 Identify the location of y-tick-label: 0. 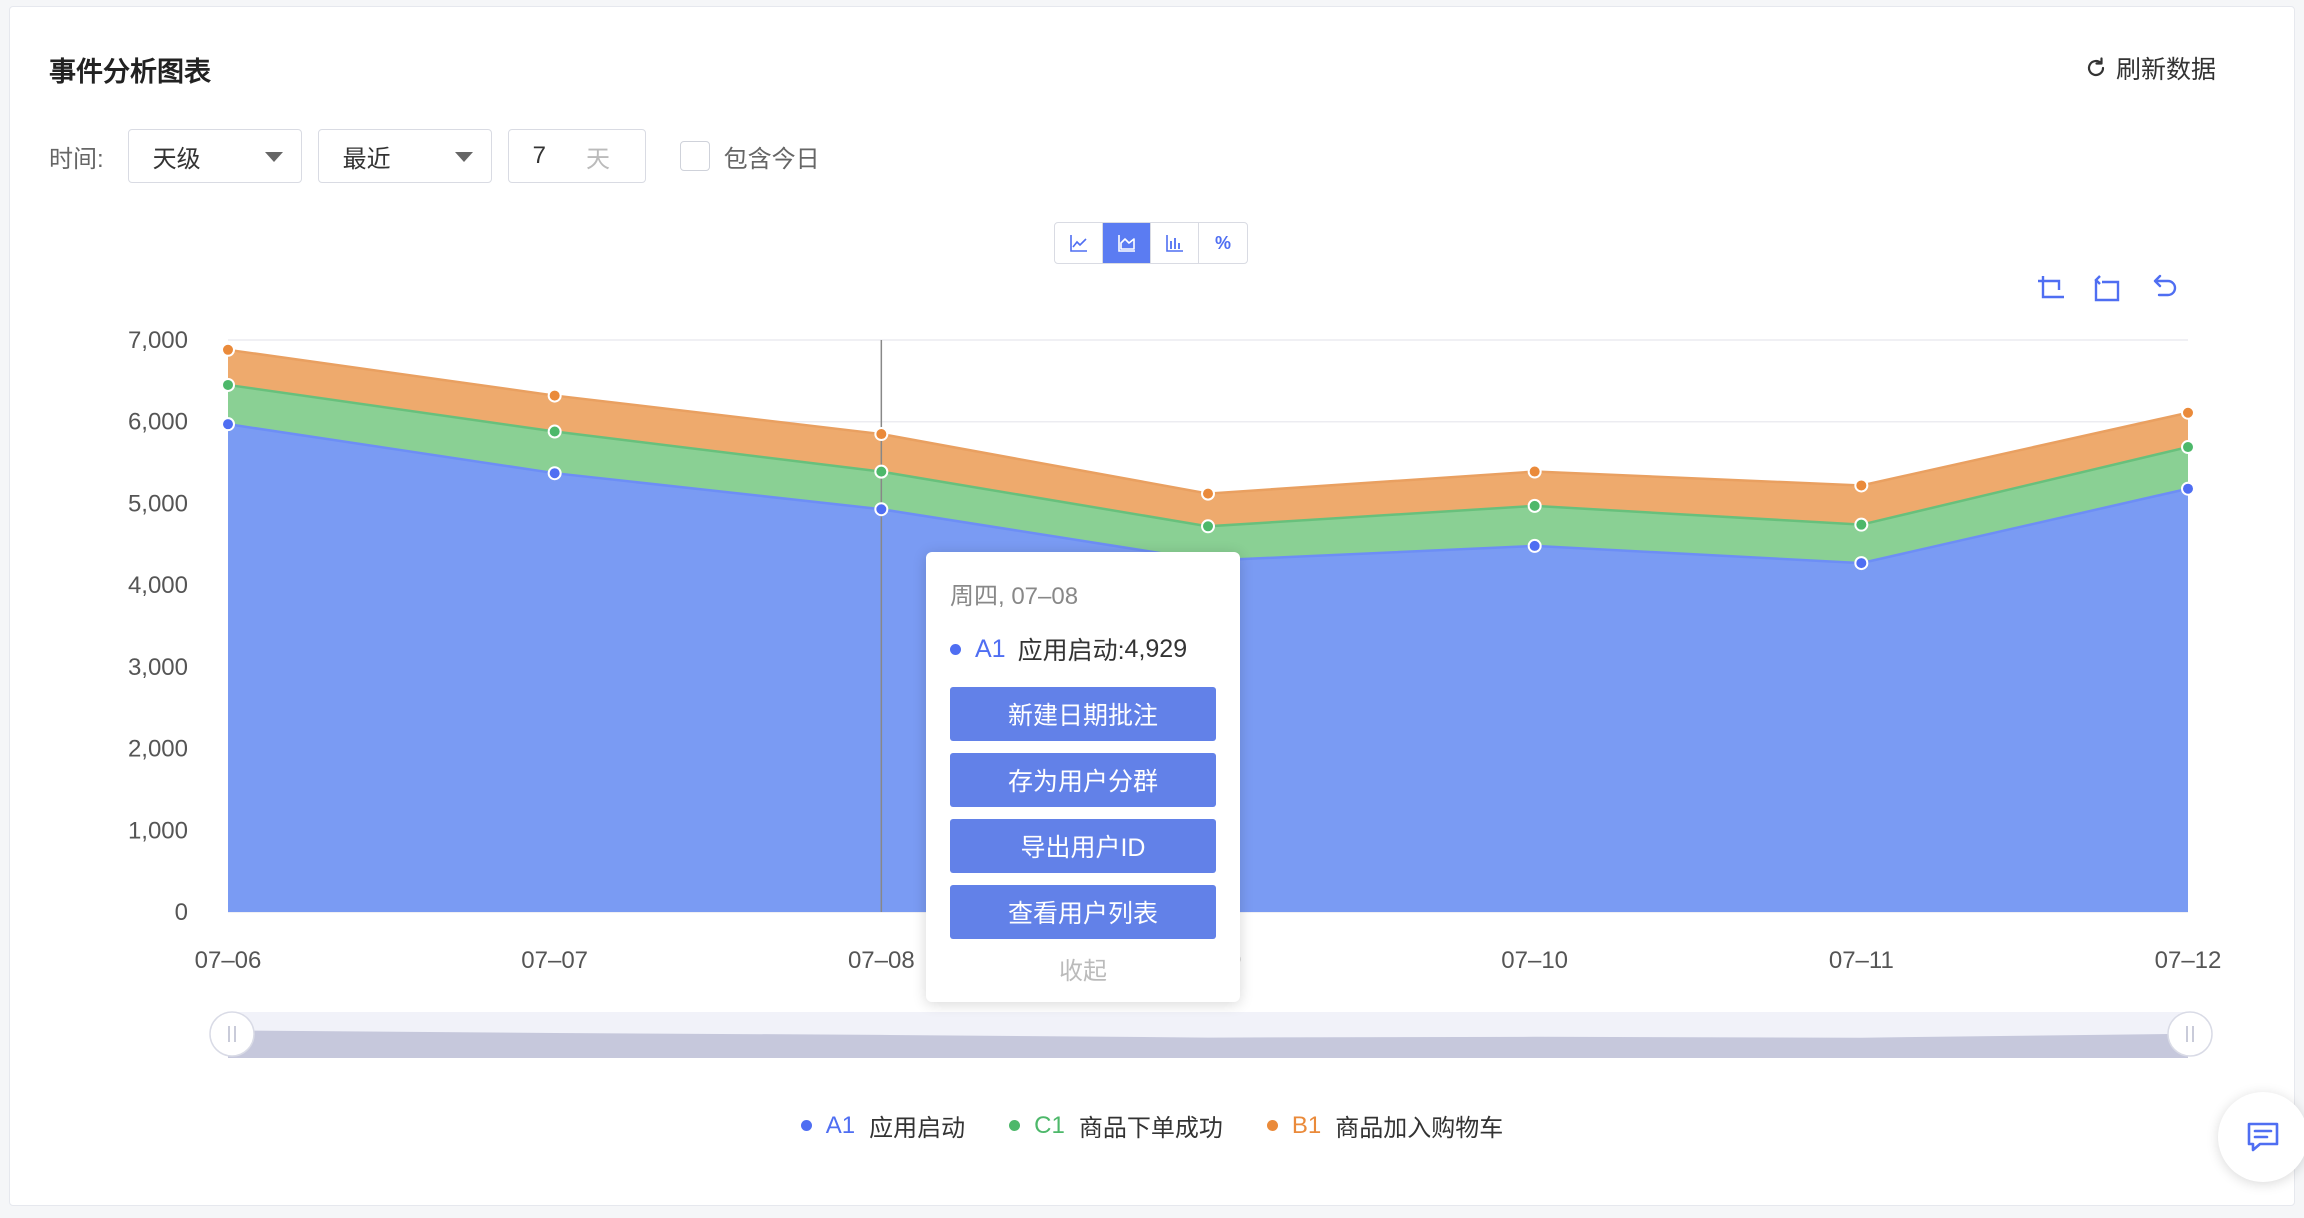
(181, 912).